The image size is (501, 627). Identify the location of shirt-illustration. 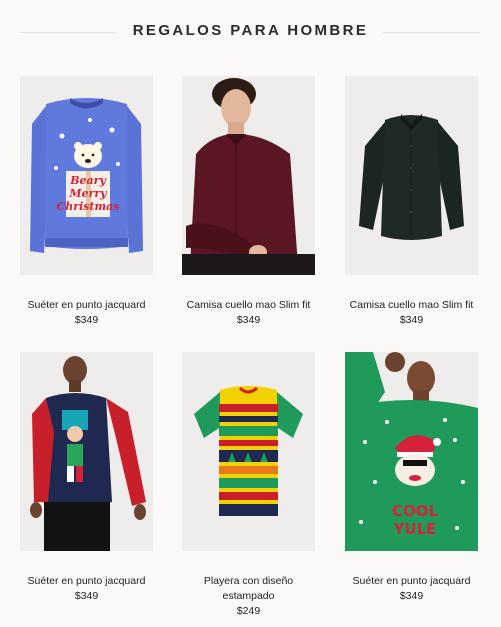
(411, 175).